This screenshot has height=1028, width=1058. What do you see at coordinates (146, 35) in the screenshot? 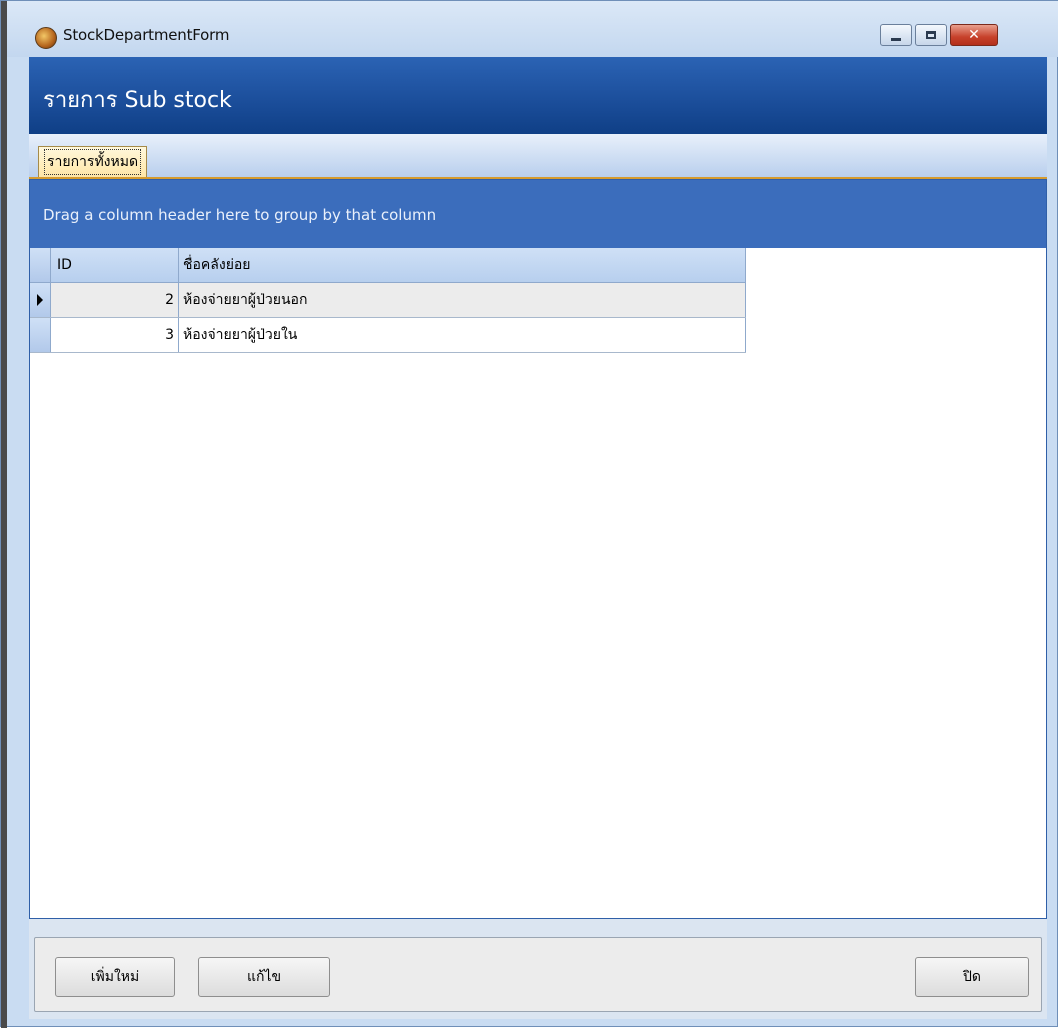
I see `window-title: StockDepartmentForm` at bounding box center [146, 35].